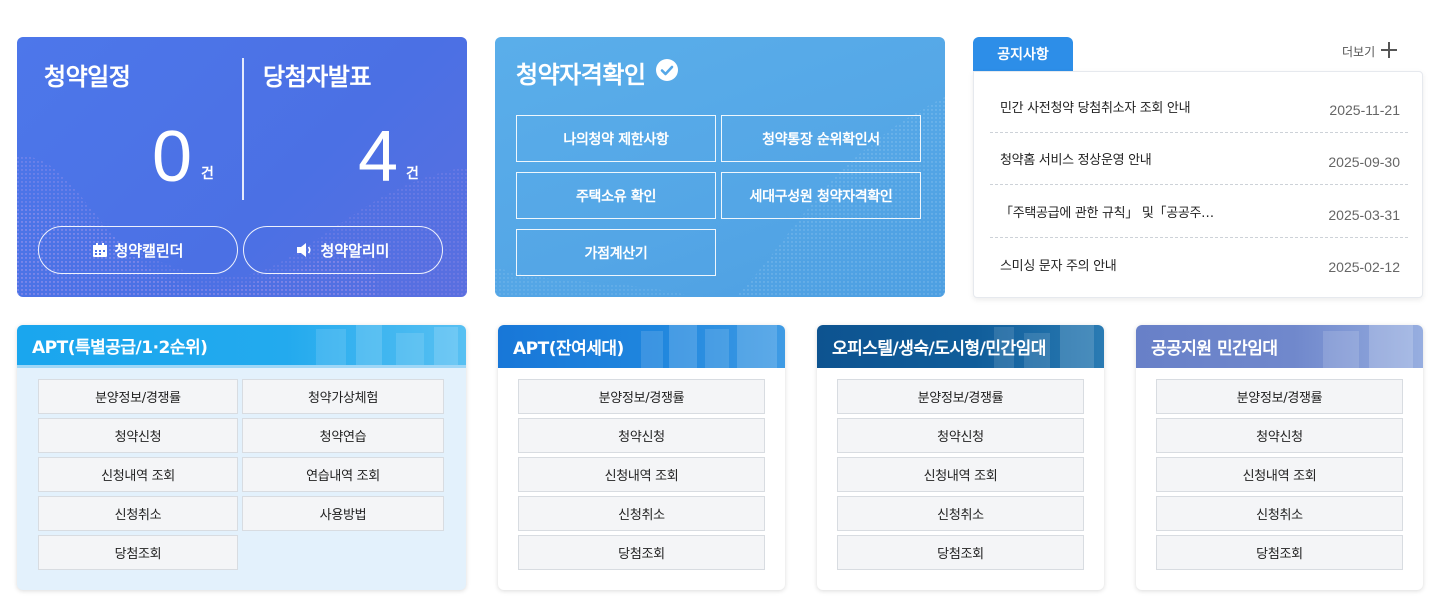 The image size is (1444, 597). Describe the element at coordinates (1364, 267) in the screenshot. I see `notice-date: 2025-02-12` at that location.